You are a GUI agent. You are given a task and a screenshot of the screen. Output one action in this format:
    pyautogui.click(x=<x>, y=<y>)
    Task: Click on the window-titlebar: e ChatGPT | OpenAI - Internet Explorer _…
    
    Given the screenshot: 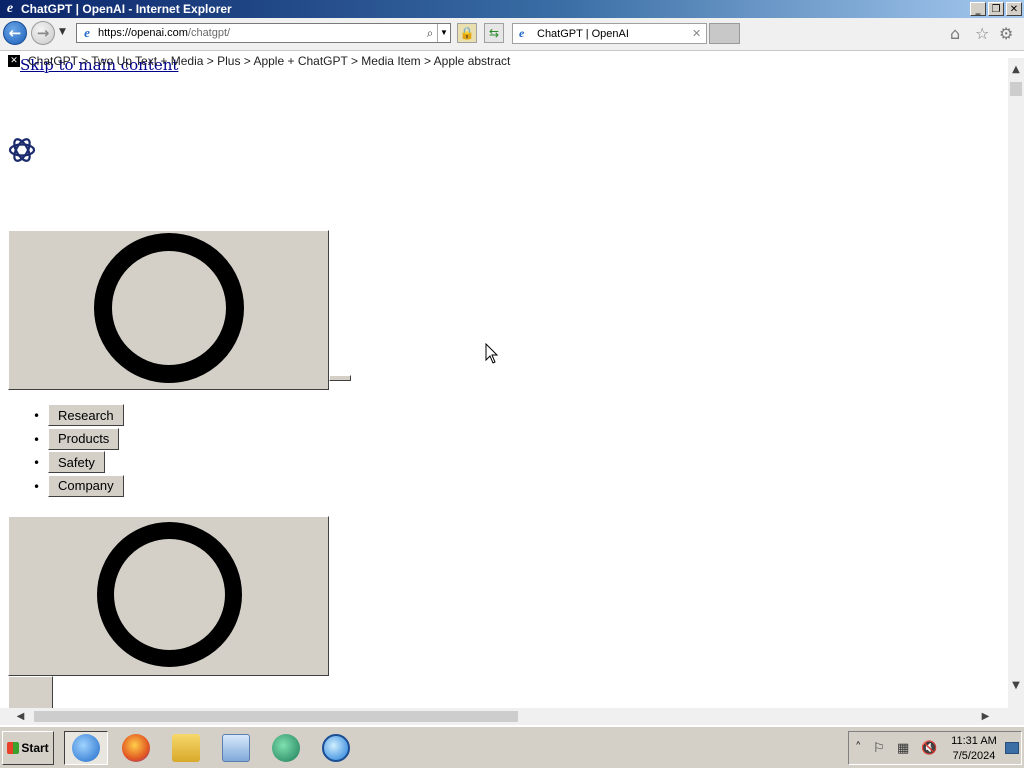 What is the action you would take?
    pyautogui.click(x=512, y=9)
    